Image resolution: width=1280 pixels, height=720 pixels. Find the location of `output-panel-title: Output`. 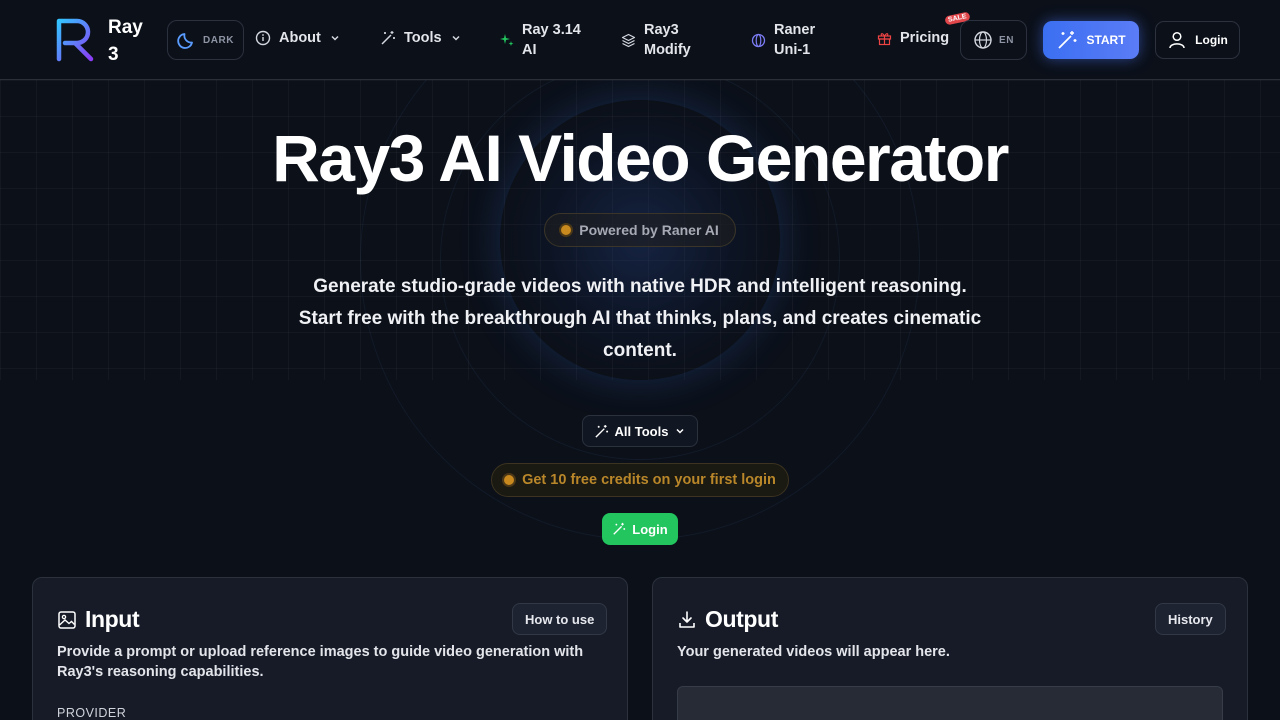

output-panel-title: Output is located at coordinates (741, 619).